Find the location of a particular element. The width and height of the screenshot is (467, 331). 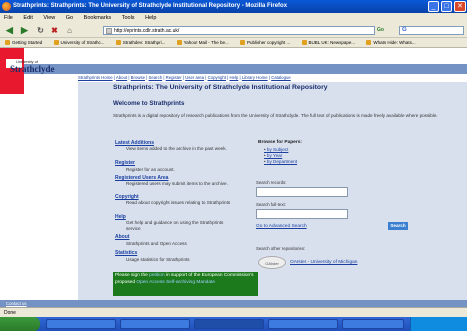

menu-go: Go is located at coordinates (69, 18).